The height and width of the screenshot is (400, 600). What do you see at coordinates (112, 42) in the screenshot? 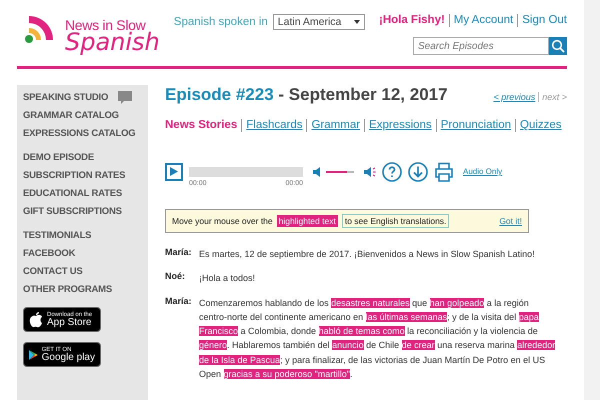
I see `logo-subtitle: Spanish` at bounding box center [112, 42].